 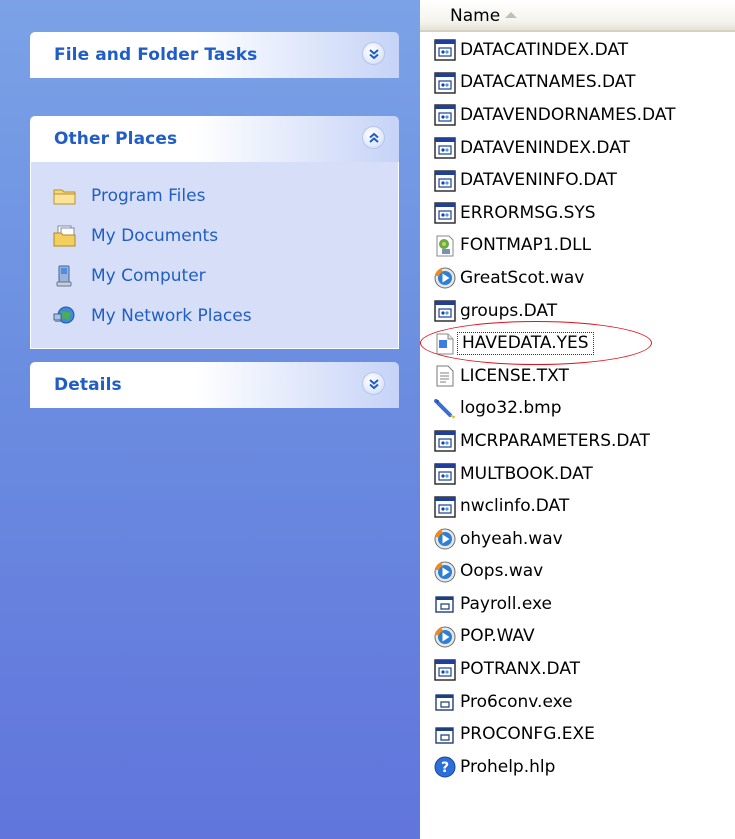 I want to click on column-header-label: Name, so click(x=475, y=16).